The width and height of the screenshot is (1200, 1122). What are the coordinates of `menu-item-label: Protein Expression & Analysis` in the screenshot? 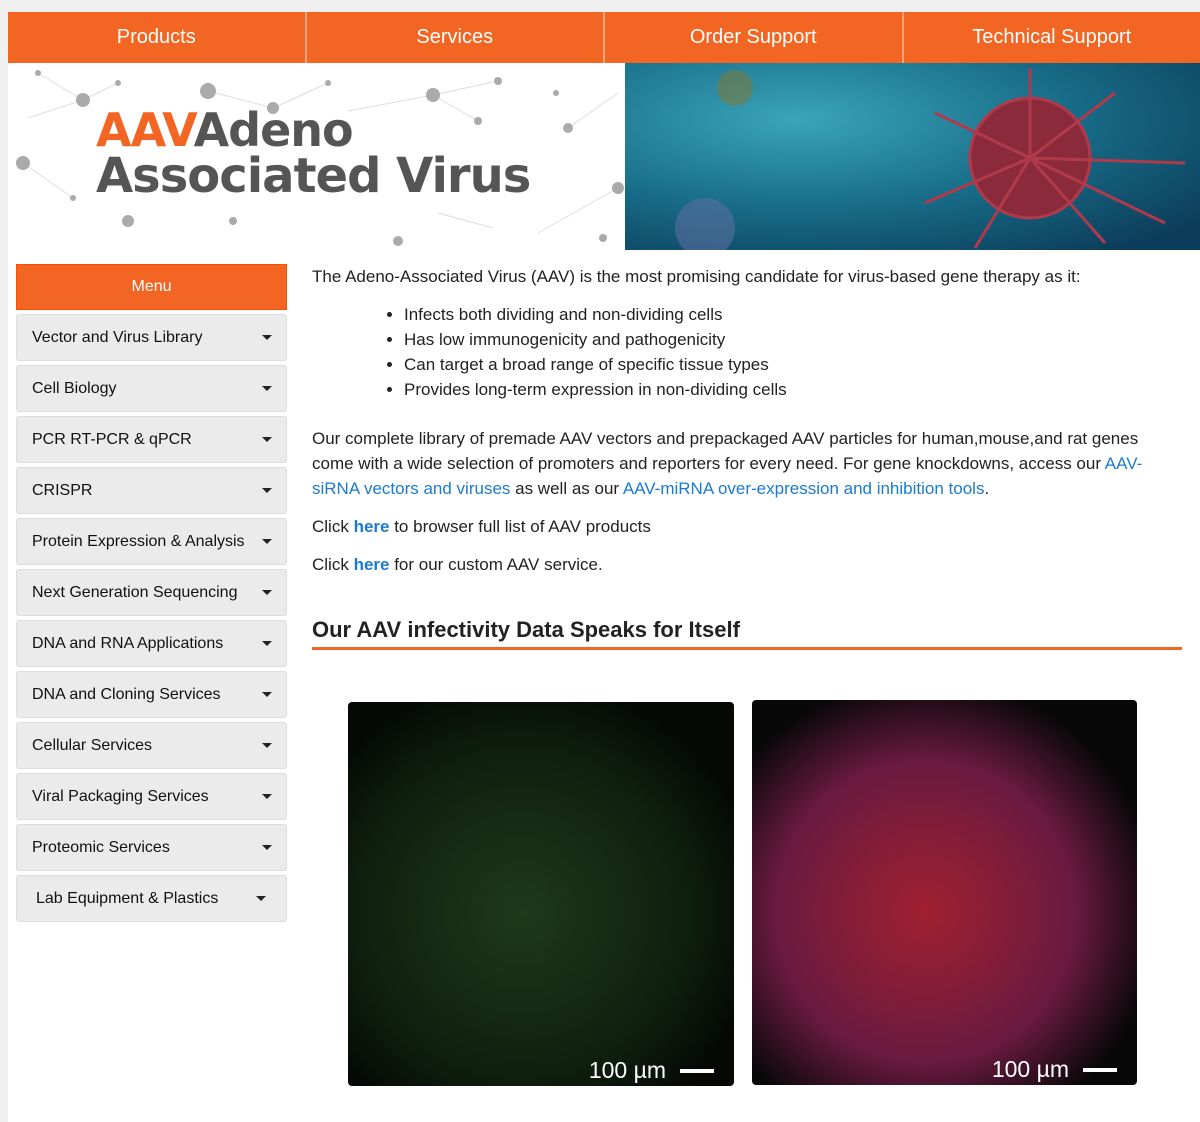 It's located at (138, 541).